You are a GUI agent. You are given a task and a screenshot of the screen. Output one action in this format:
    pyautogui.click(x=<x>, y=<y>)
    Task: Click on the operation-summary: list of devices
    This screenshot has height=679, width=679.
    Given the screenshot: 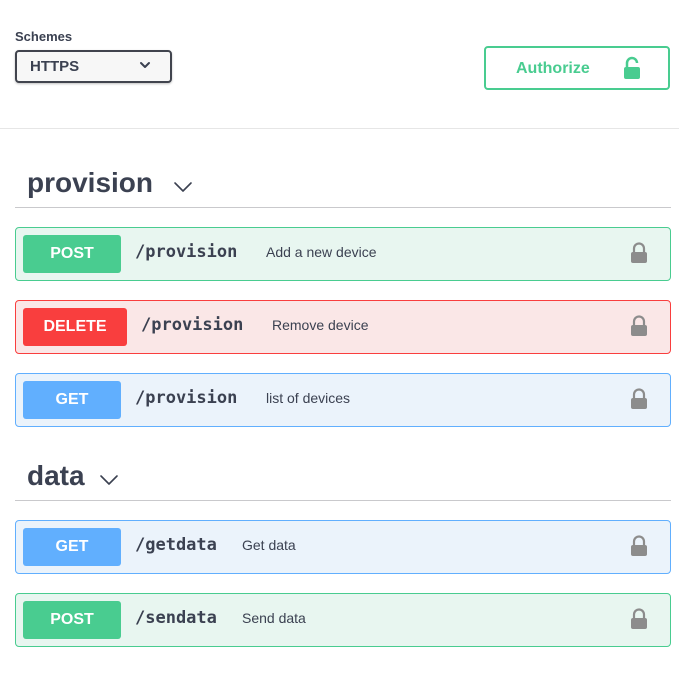 What is the action you would take?
    pyautogui.click(x=308, y=398)
    